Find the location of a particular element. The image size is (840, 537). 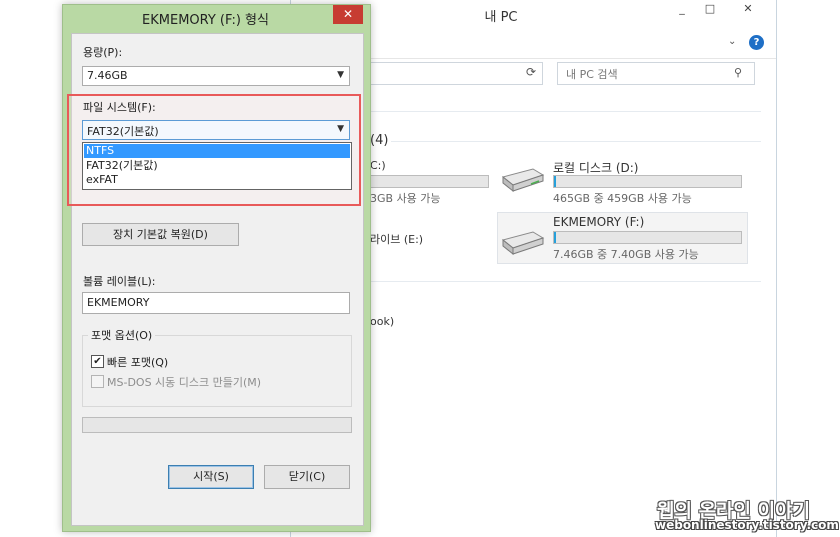

drive-f-usage-bar is located at coordinates (647, 237).